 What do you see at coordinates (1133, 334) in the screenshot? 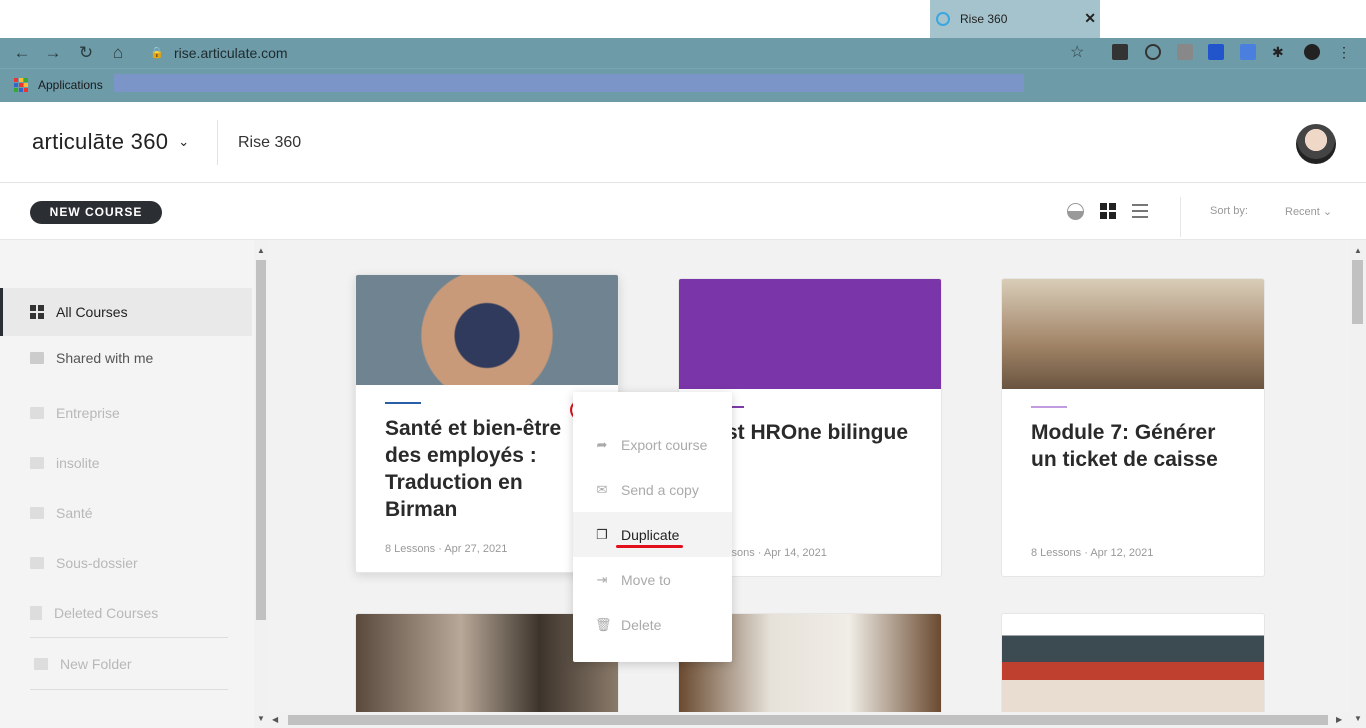
I see `course-thumbnail-store` at bounding box center [1133, 334].